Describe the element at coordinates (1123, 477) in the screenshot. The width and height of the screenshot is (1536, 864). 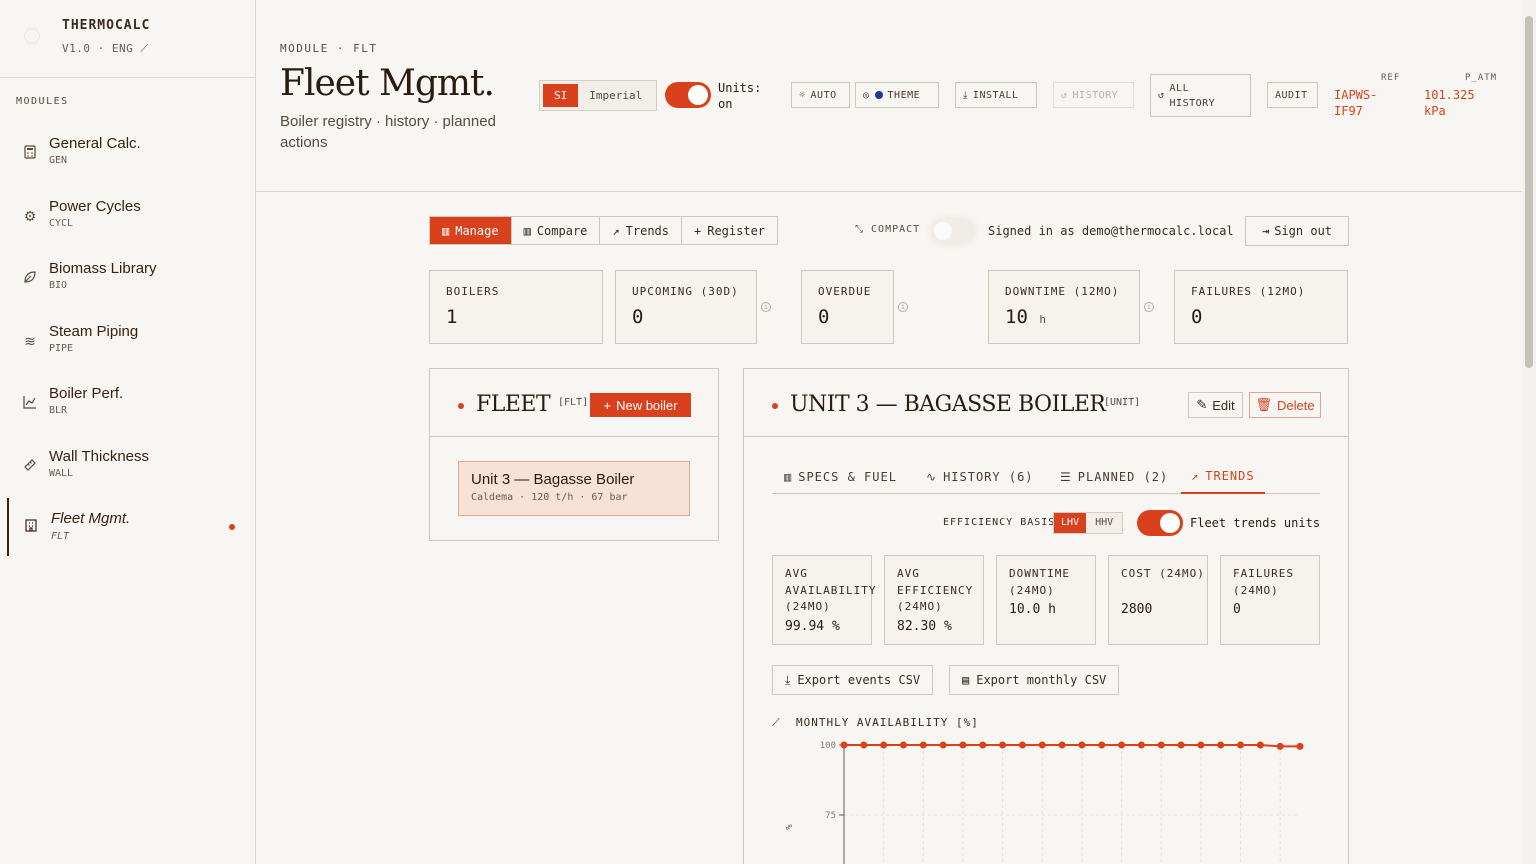
I see `tab-label: PLANNED (2)` at that location.